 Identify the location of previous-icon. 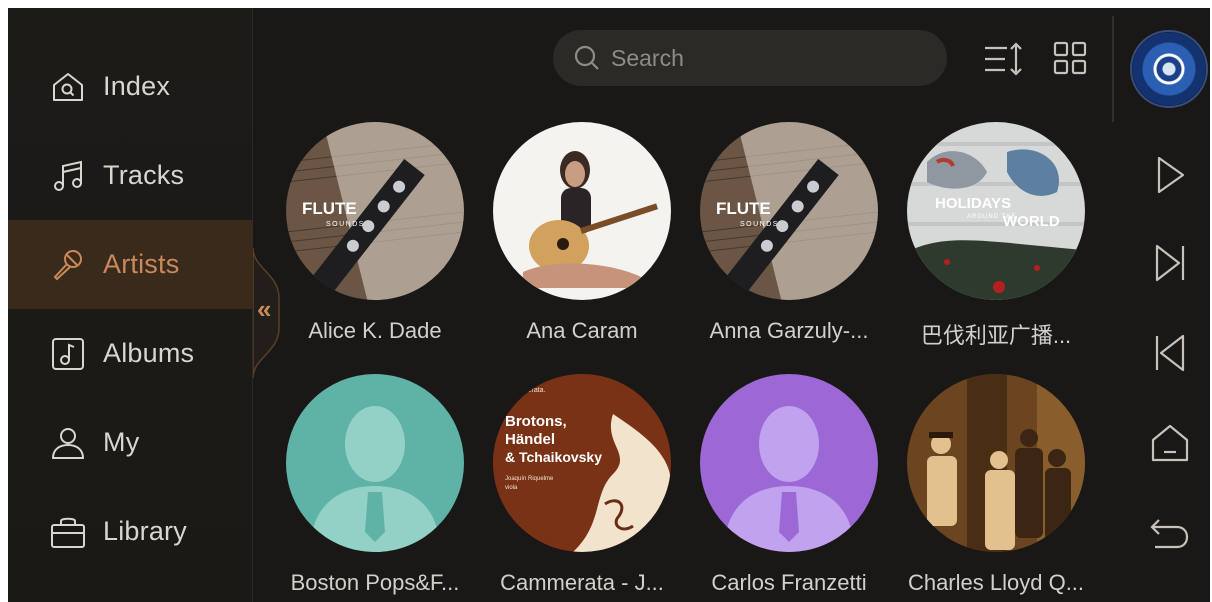
(1170, 353).